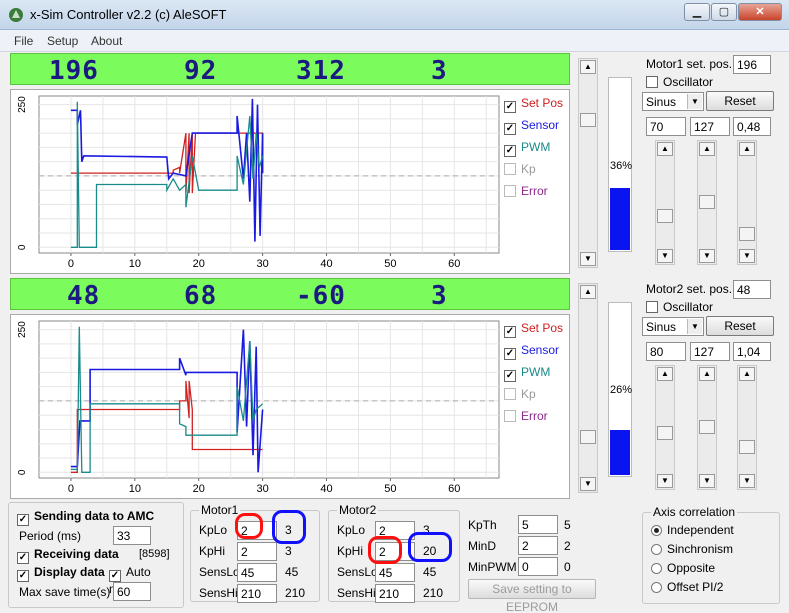 This screenshot has height=613, width=789. I want to click on save-eeprom-button: Save setting to EEPROM, so click(532, 596).